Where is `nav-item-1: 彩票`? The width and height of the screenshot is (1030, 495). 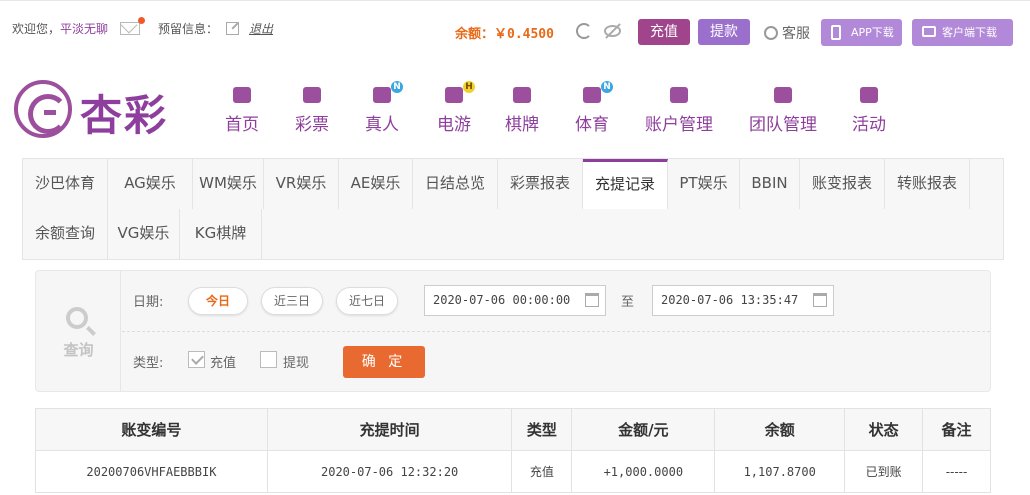
nav-item-1: 彩票 is located at coordinates (312, 109).